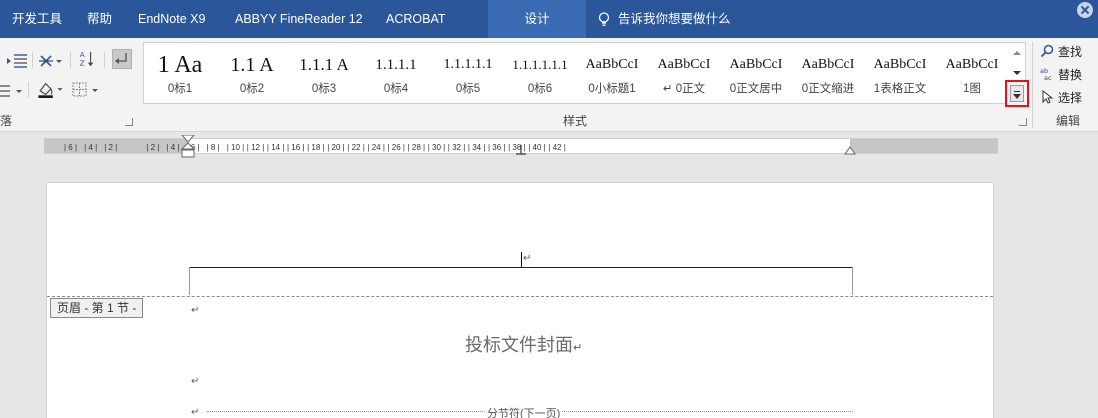 Image resolution: width=1098 pixels, height=418 pixels. Describe the element at coordinates (1032, 85) in the screenshot. I see `group-separator` at that location.